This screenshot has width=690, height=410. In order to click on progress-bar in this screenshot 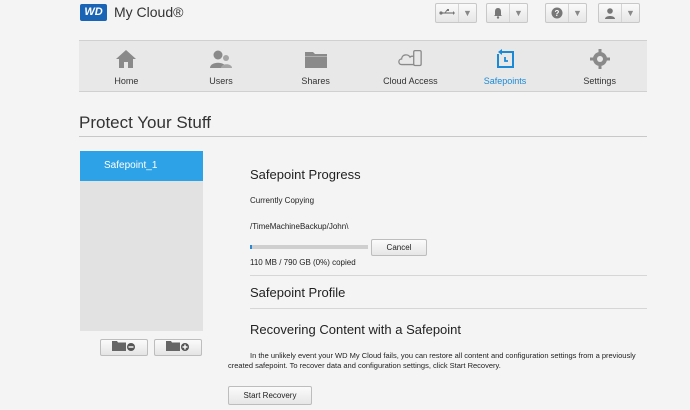, I will do `click(309, 247)`.